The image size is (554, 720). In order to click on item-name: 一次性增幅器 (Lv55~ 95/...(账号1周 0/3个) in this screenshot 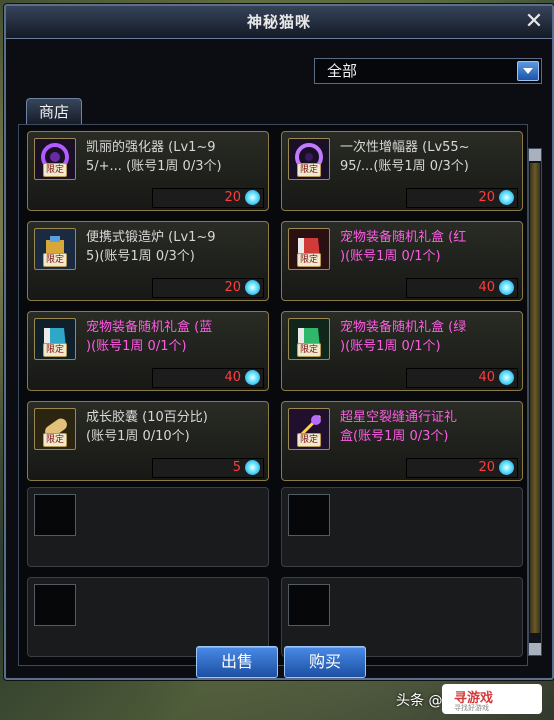, I will do `click(405, 157)`.